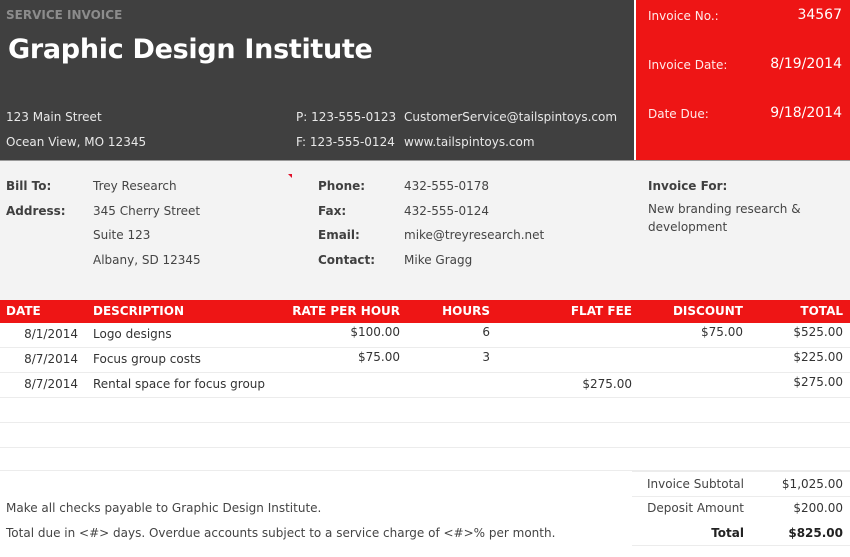  I want to click on column-header-description: DESCRIPTION, so click(138, 311).